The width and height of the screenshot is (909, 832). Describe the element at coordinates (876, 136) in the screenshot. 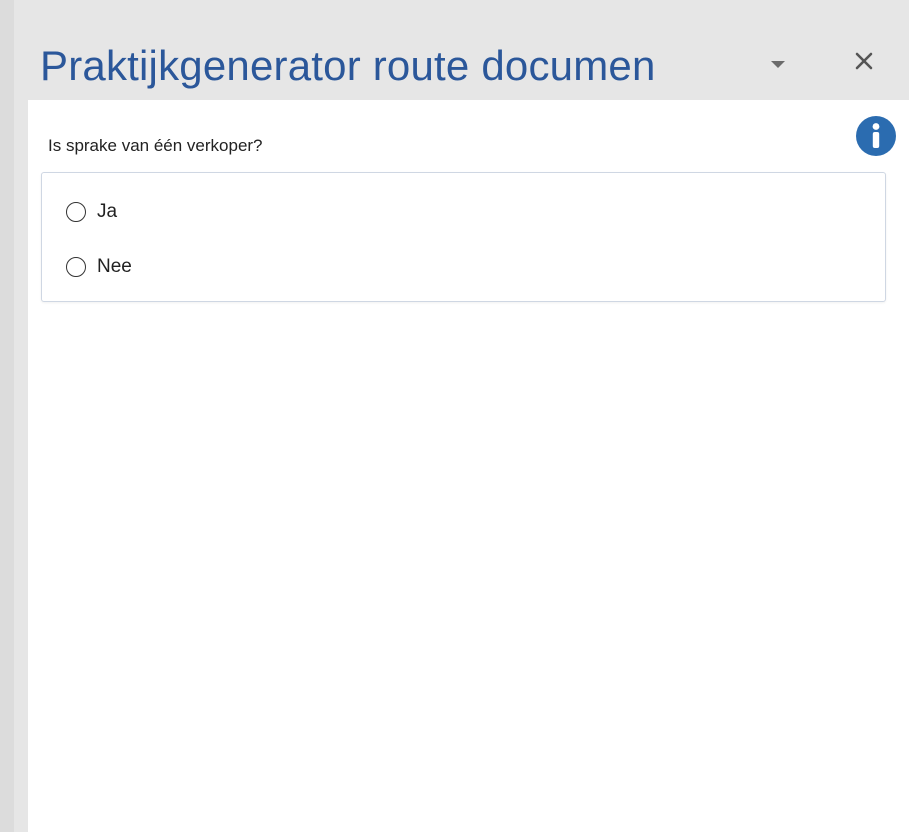

I see `info-icon` at that location.